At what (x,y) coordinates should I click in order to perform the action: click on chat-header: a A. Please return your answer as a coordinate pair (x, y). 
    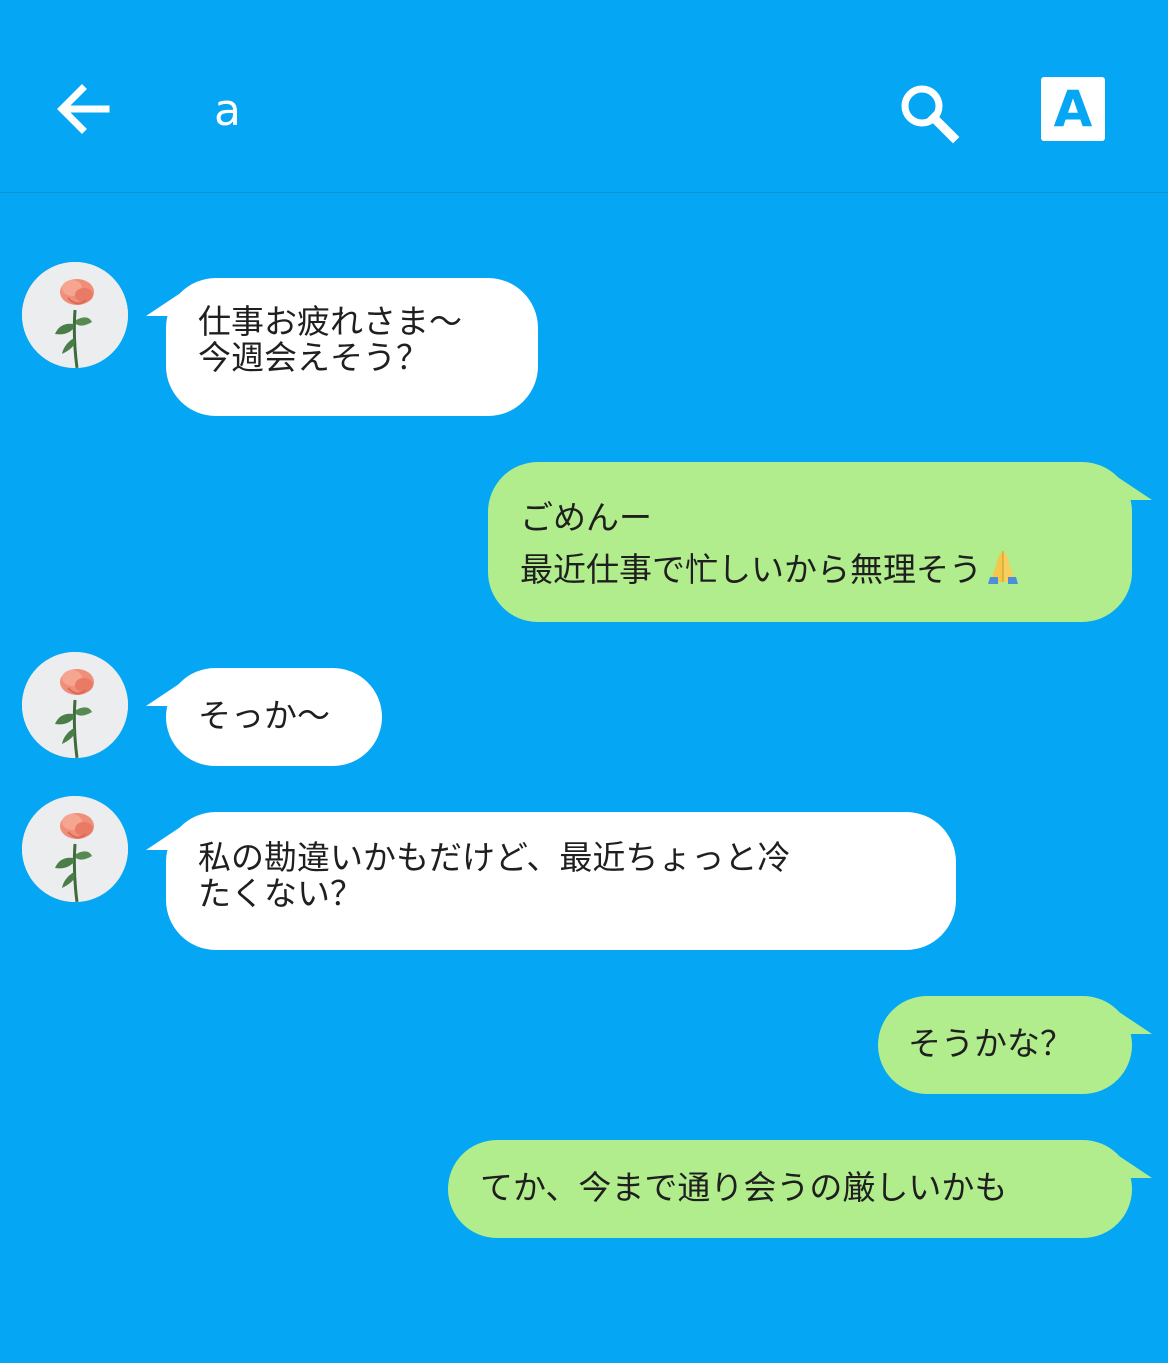
    Looking at the image, I should click on (584, 96).